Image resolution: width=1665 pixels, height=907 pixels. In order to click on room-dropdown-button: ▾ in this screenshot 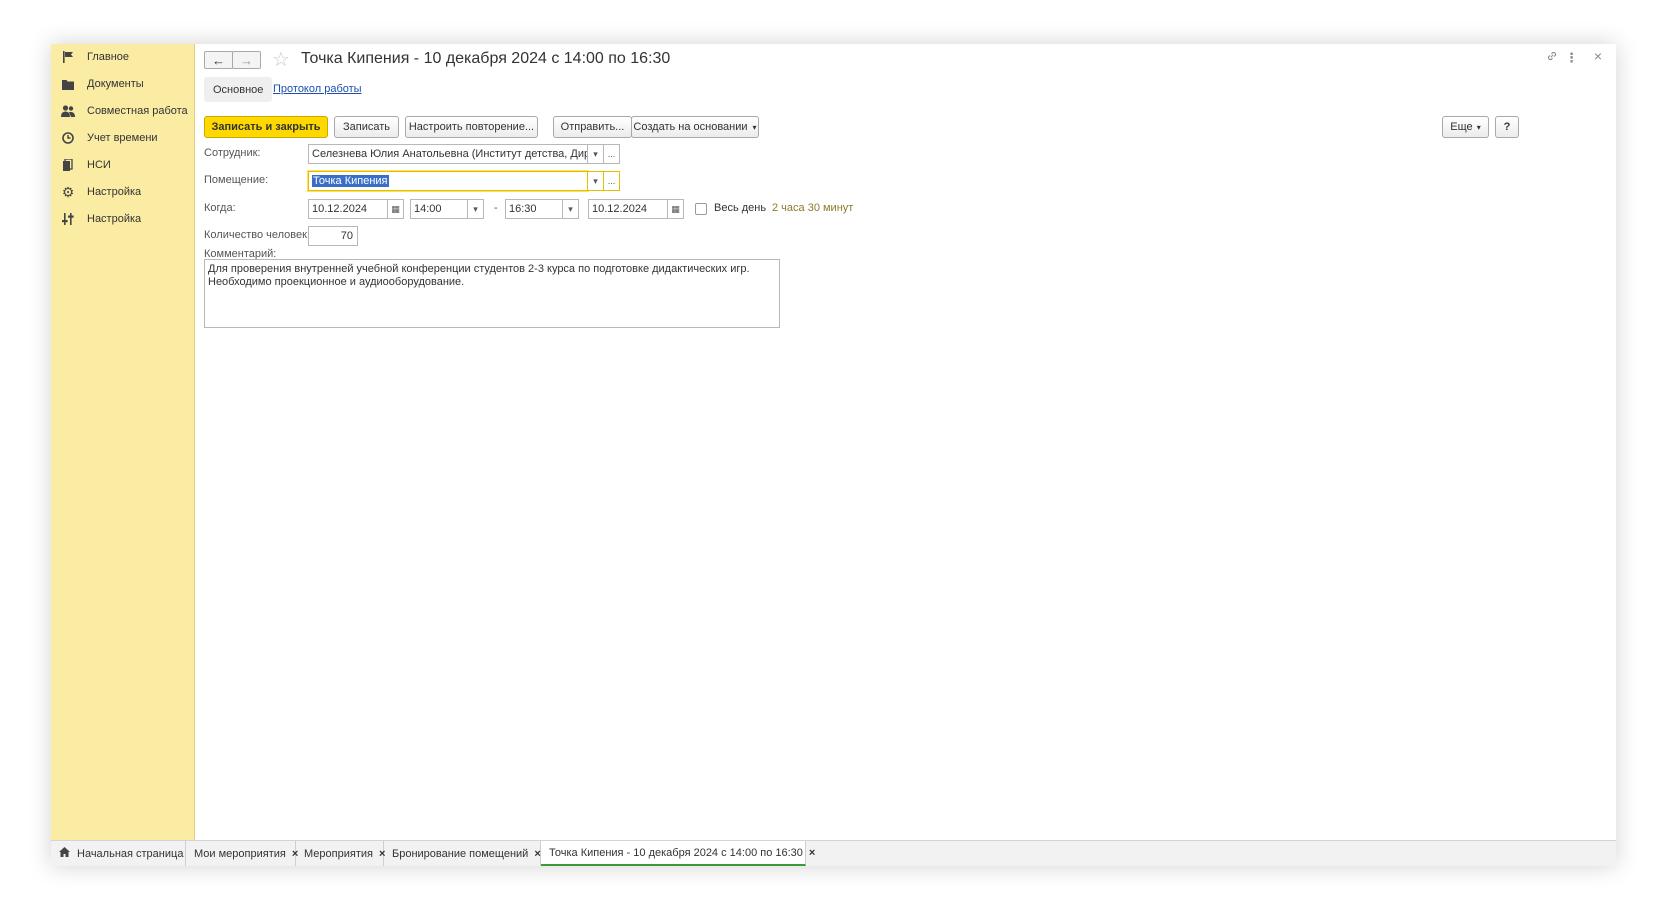, I will do `click(595, 181)`.